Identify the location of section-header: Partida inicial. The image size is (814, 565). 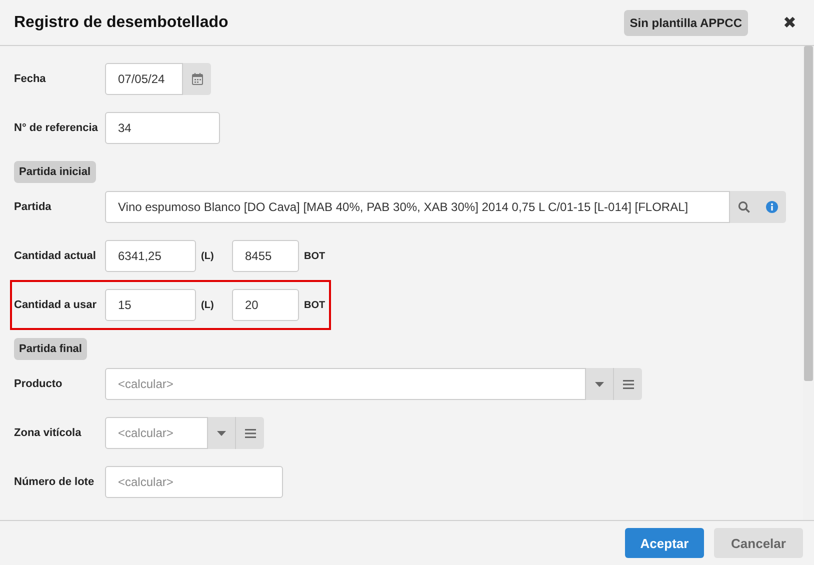
(55, 172).